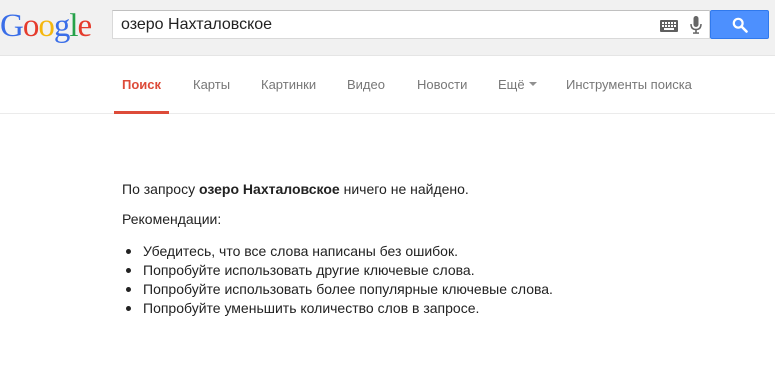 This screenshot has height=375, width=775. I want to click on tab-news: Новости, so click(442, 85).